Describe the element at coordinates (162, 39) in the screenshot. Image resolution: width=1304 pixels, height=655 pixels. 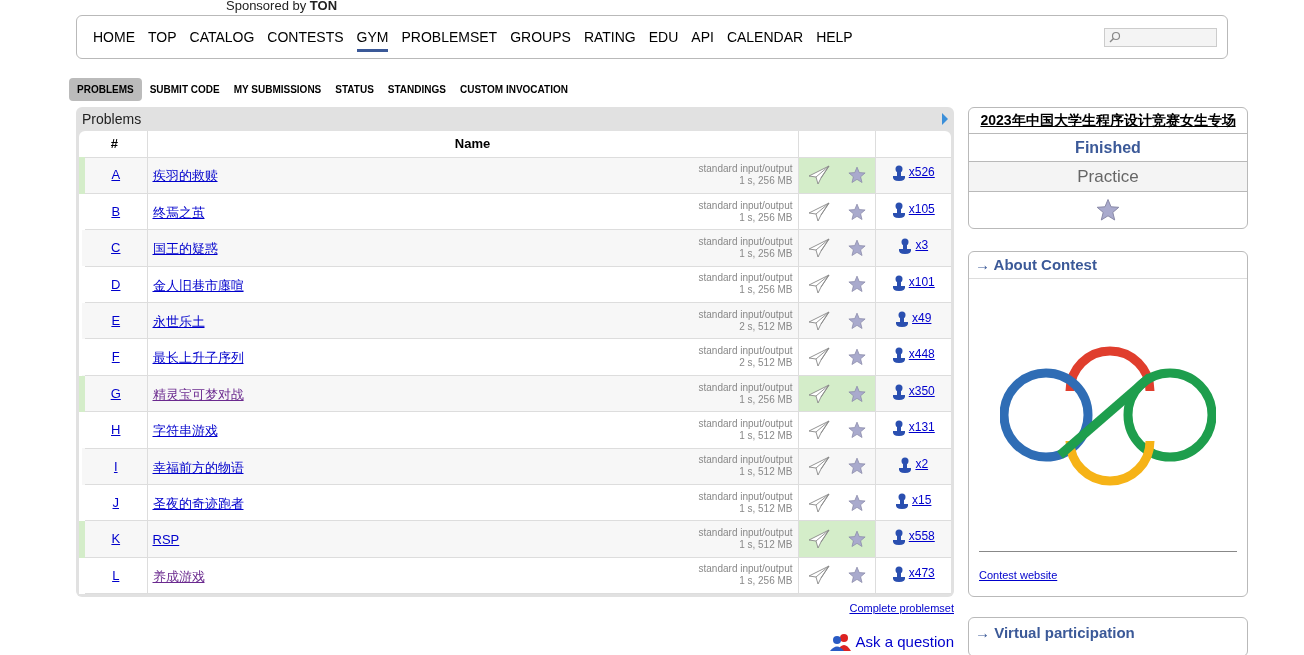
I see `menu-item: TOP` at that location.